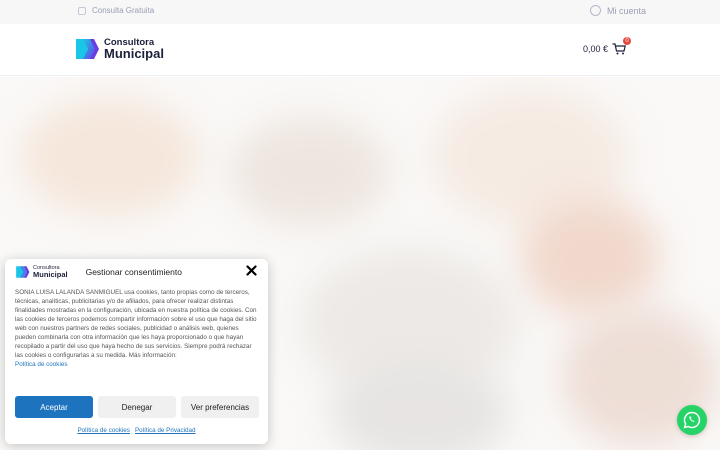  What do you see at coordinates (134, 54) in the screenshot?
I see `logo-line2: Municipal` at bounding box center [134, 54].